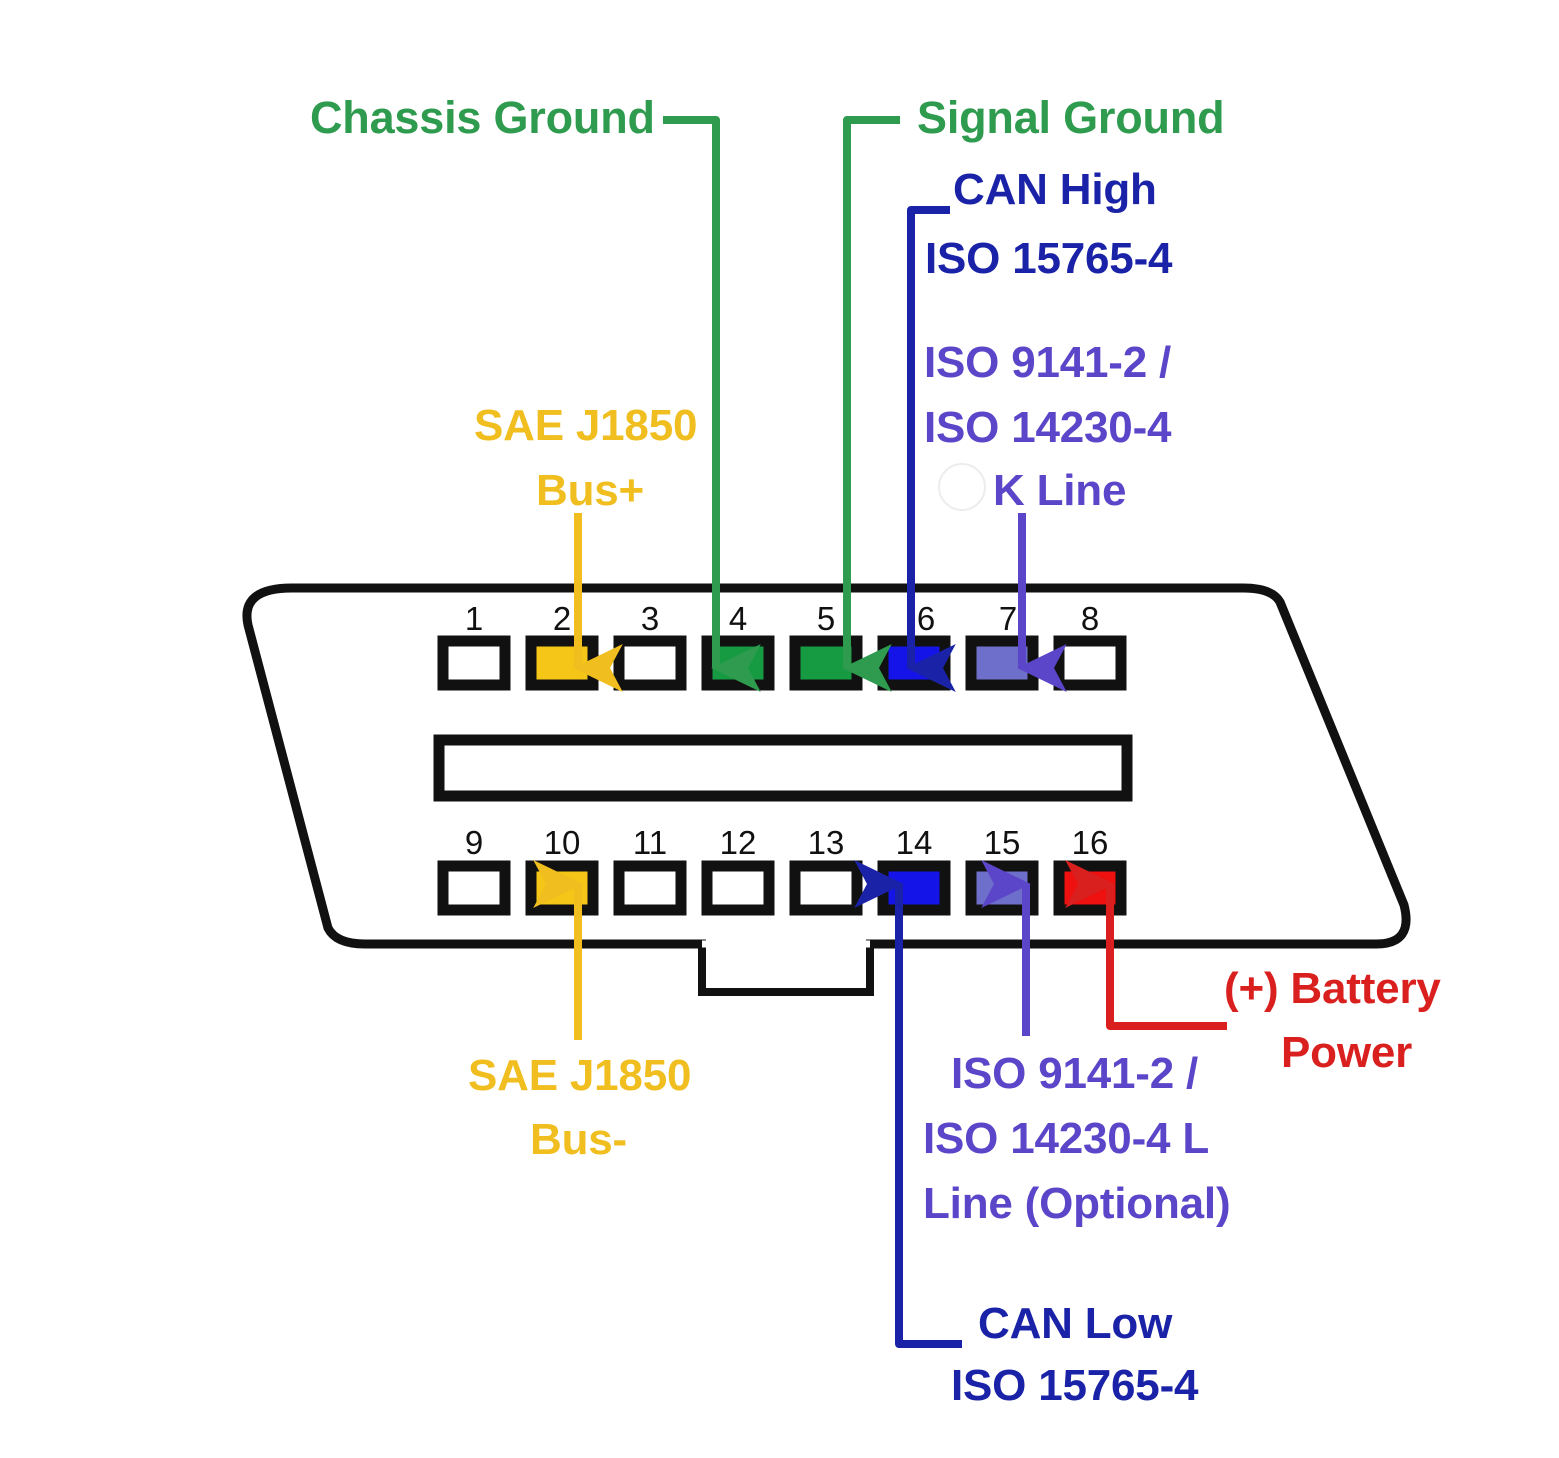 The image size is (1559, 1458). I want to click on pin-number-1: 1, so click(474, 618).